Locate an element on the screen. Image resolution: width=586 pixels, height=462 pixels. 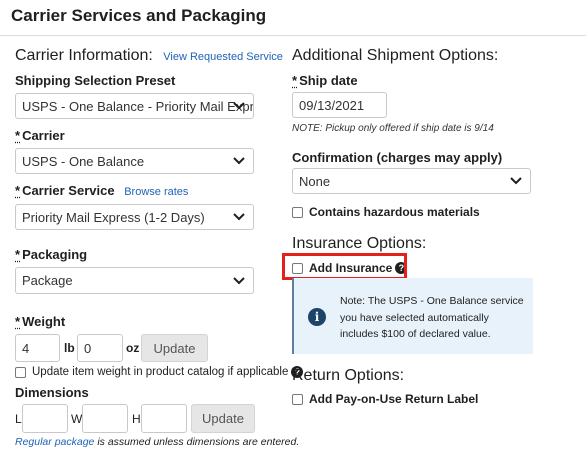
width-input is located at coordinates (105, 418).